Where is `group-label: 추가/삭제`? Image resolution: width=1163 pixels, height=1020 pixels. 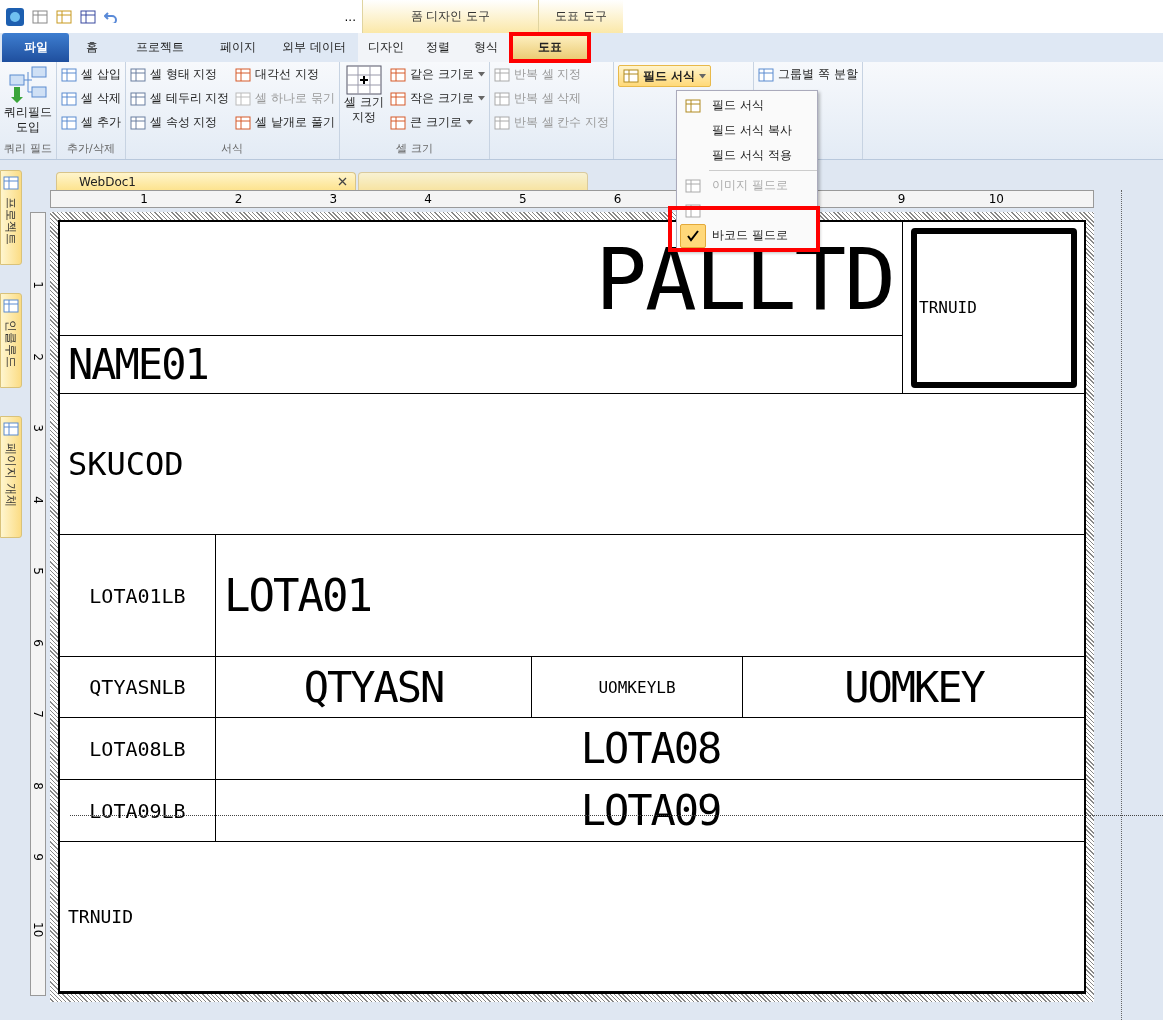 group-label: 추가/삭제 is located at coordinates (91, 149).